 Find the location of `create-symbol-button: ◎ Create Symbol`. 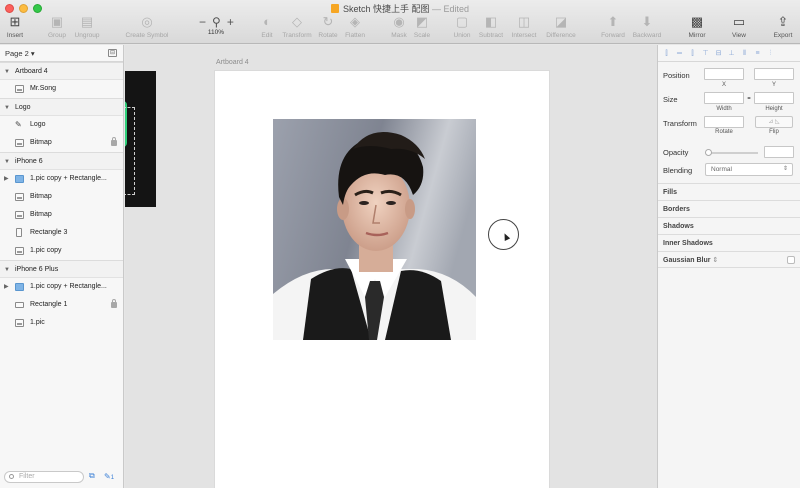

create-symbol-button: ◎ Create Symbol is located at coordinates (147, 26).